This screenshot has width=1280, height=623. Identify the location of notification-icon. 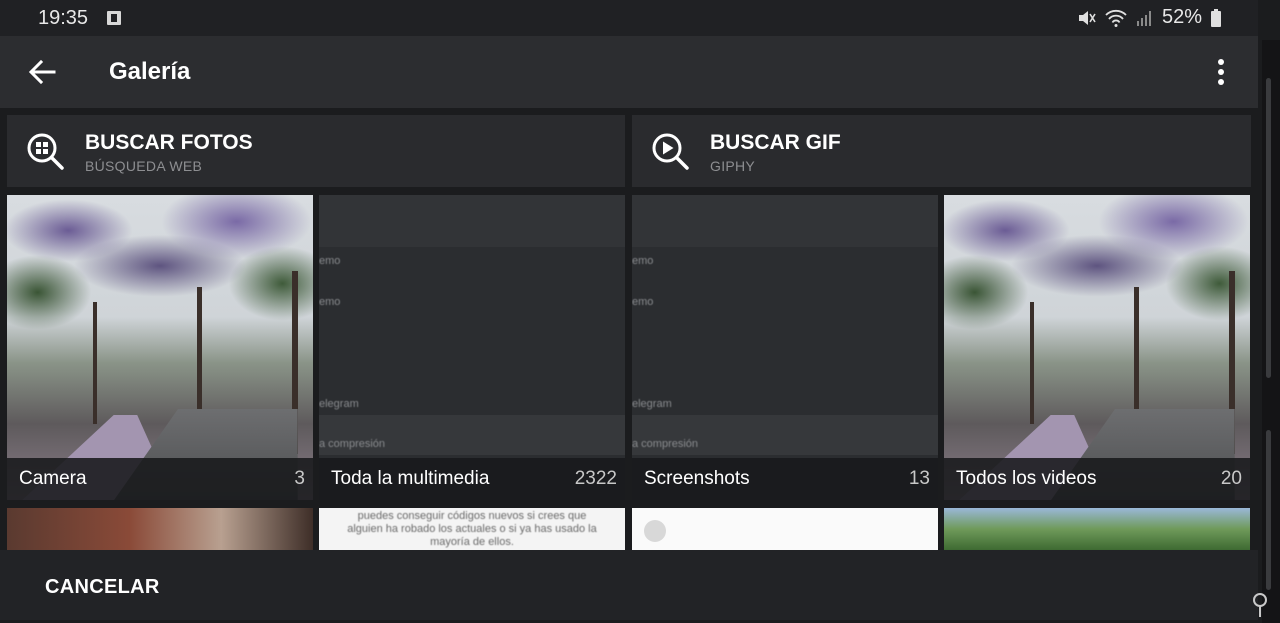
(114, 18).